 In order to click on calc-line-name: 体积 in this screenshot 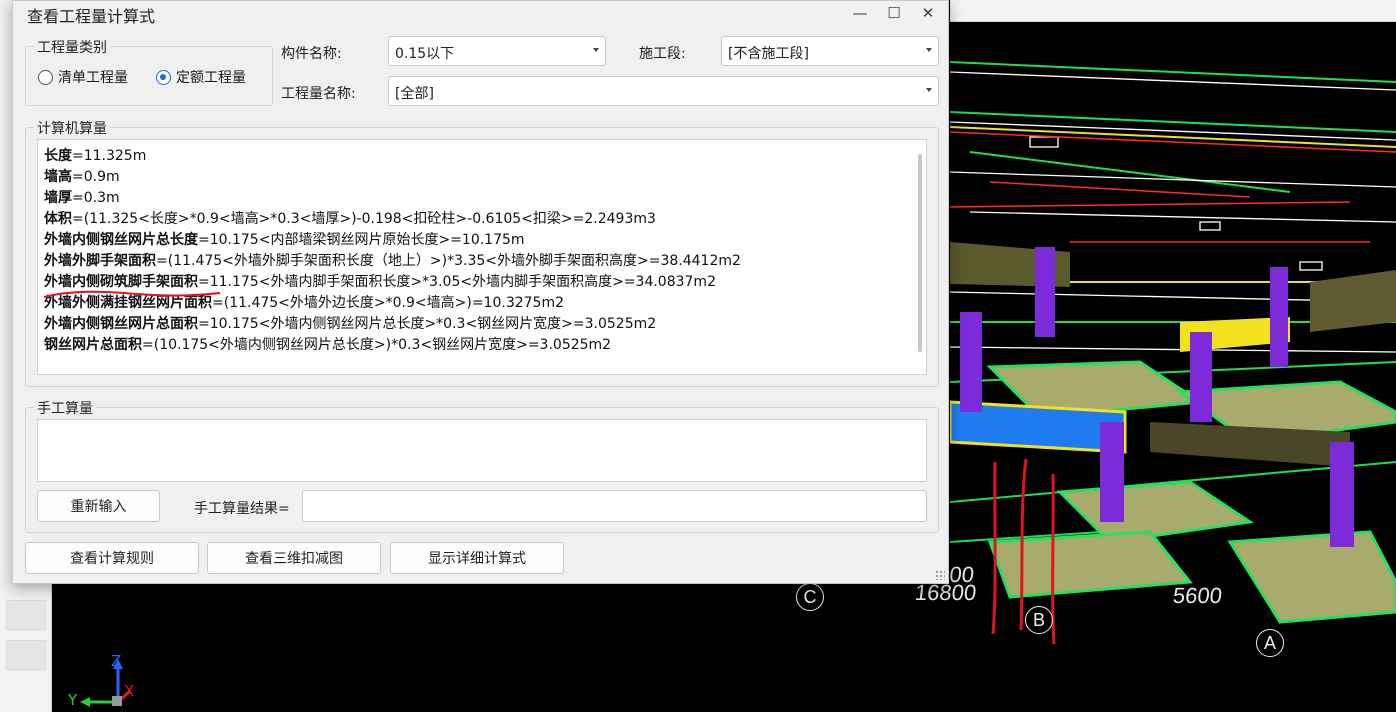, I will do `click(58, 219)`.